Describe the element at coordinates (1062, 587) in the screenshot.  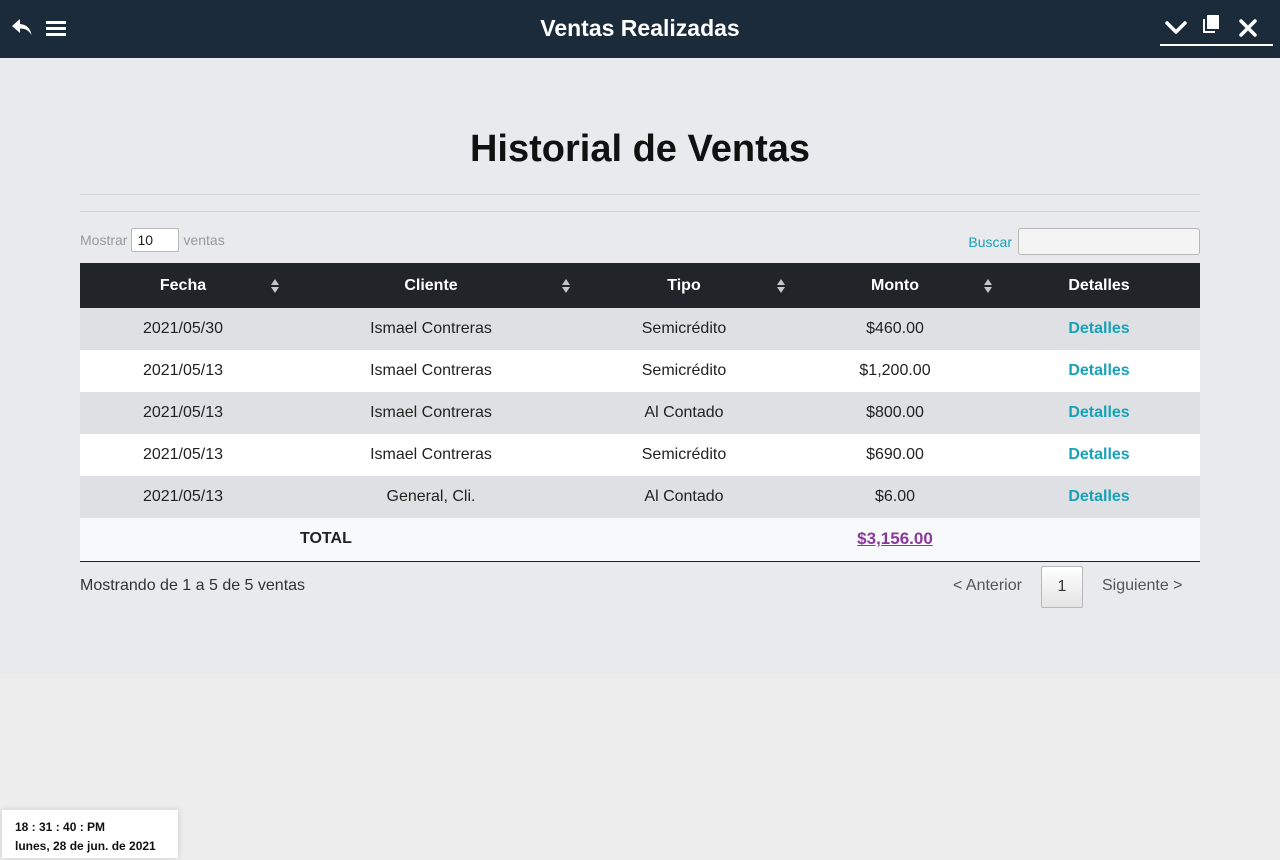
I see `pagination-page-1: 1` at that location.